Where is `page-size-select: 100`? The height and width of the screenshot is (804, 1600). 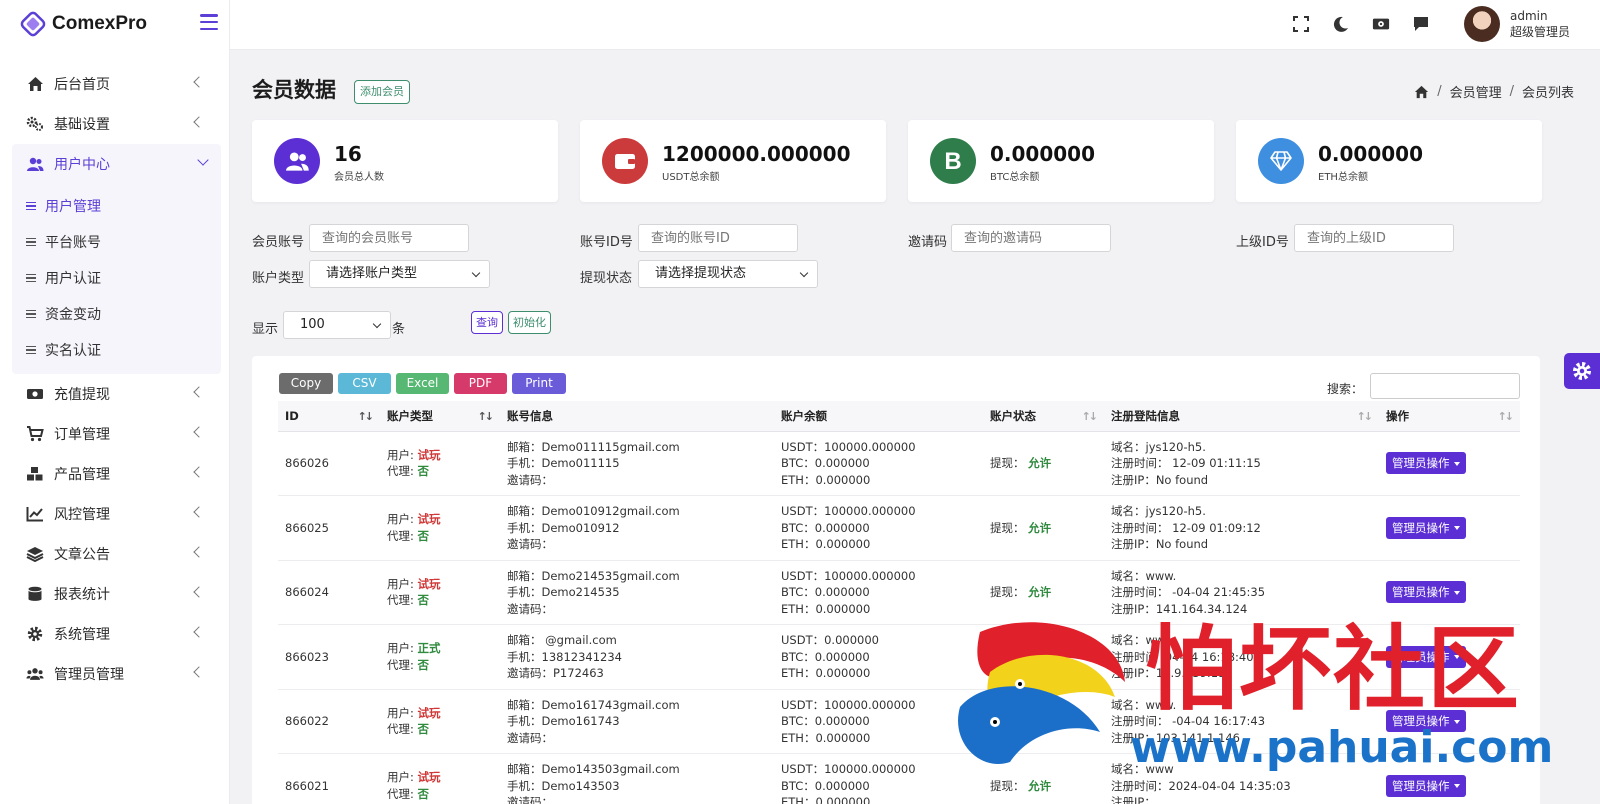
page-size-select: 100 is located at coordinates (337, 325).